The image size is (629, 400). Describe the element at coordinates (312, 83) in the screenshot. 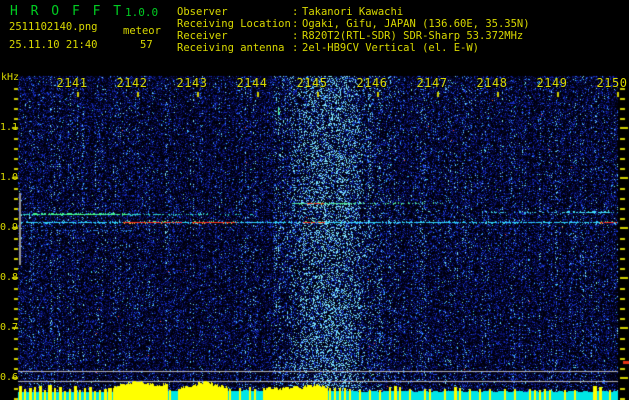

I see `x-tick-label: 2145` at that location.